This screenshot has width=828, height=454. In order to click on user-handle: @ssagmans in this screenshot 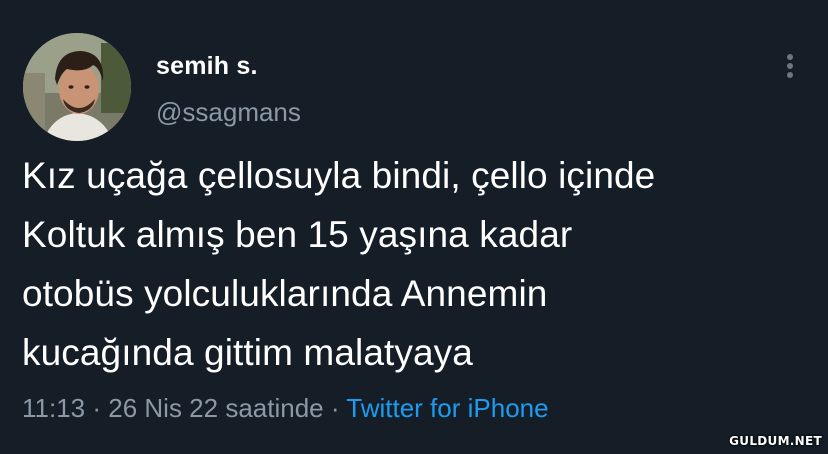, I will do `click(228, 112)`.